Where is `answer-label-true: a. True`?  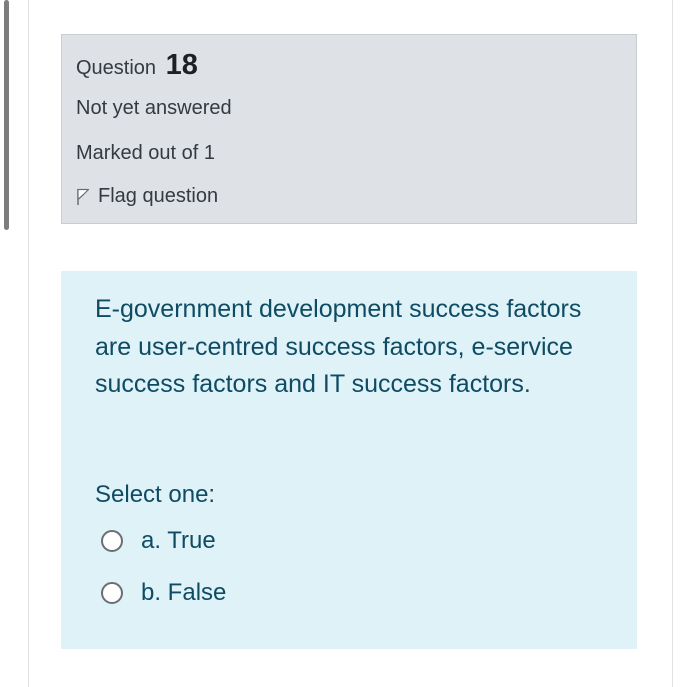 answer-label-true: a. True is located at coordinates (178, 541).